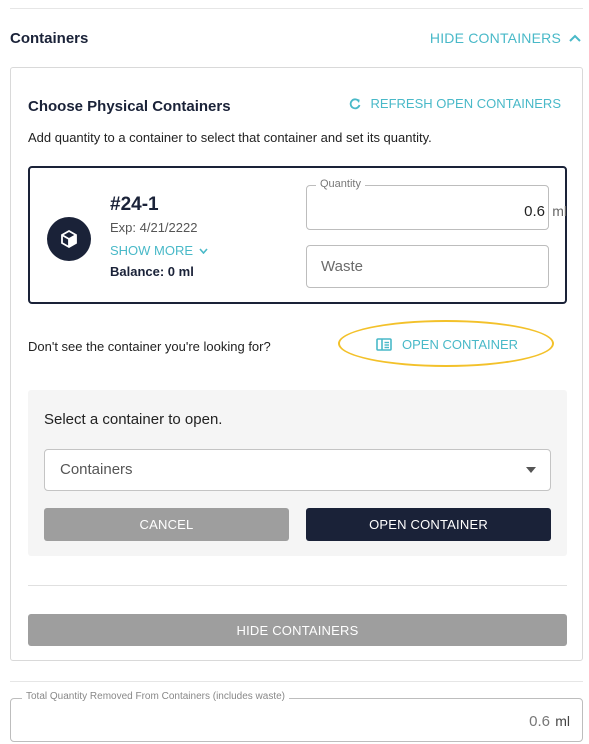  What do you see at coordinates (96, 469) in the screenshot?
I see `containers-dropdown-value: Containers` at bounding box center [96, 469].